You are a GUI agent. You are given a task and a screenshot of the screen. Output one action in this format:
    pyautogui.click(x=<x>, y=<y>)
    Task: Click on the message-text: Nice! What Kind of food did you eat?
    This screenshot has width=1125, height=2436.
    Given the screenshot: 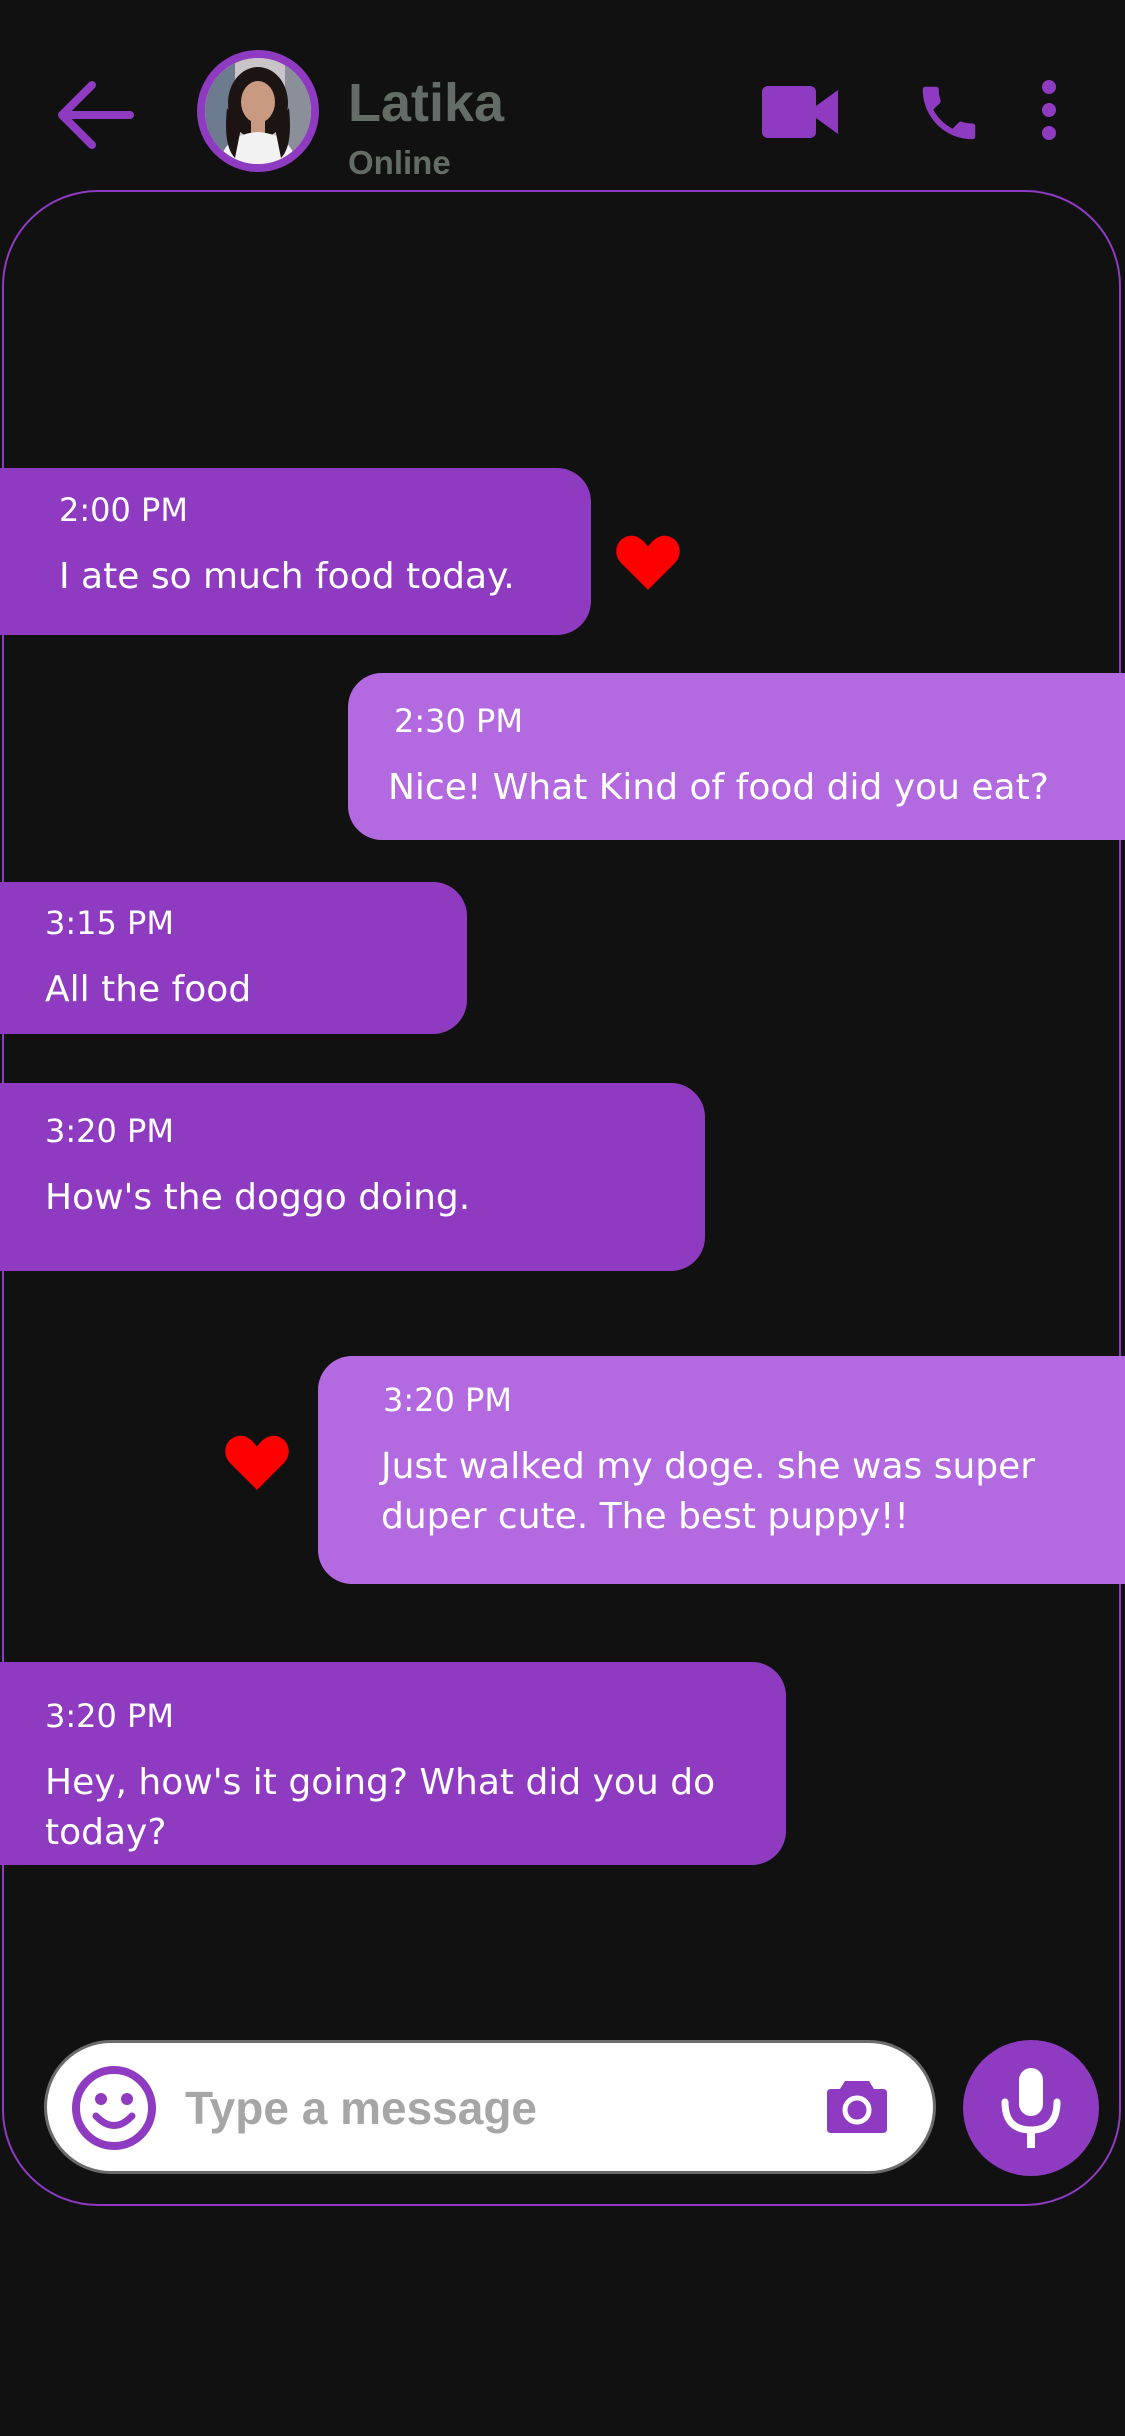 What is the action you would take?
    pyautogui.click(x=718, y=787)
    